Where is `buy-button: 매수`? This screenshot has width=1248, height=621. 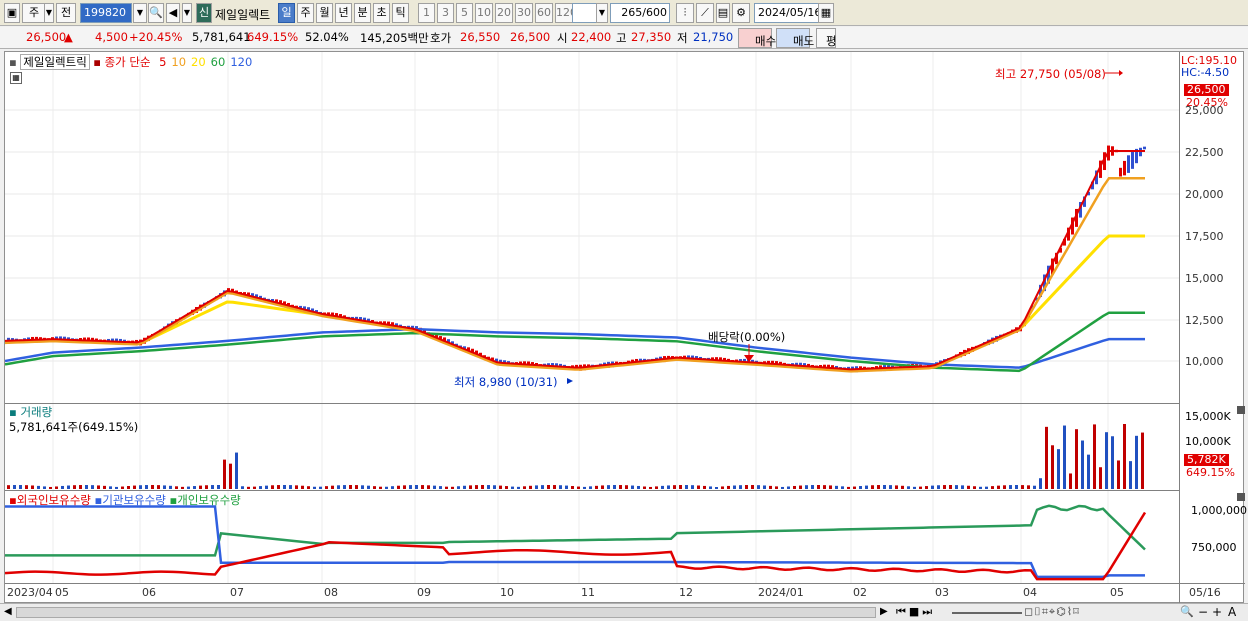
buy-button: 매수 is located at coordinates (757, 38).